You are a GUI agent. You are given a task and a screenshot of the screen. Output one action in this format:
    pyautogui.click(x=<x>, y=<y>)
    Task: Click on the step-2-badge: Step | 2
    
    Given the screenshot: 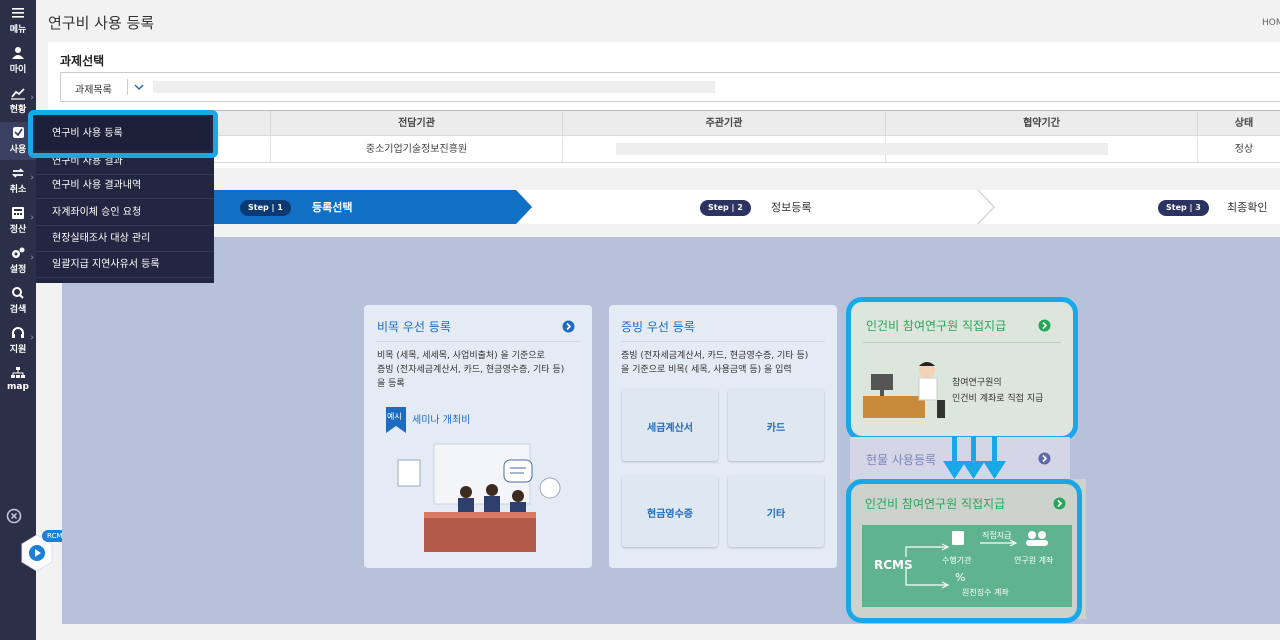 What is the action you would take?
    pyautogui.click(x=725, y=208)
    